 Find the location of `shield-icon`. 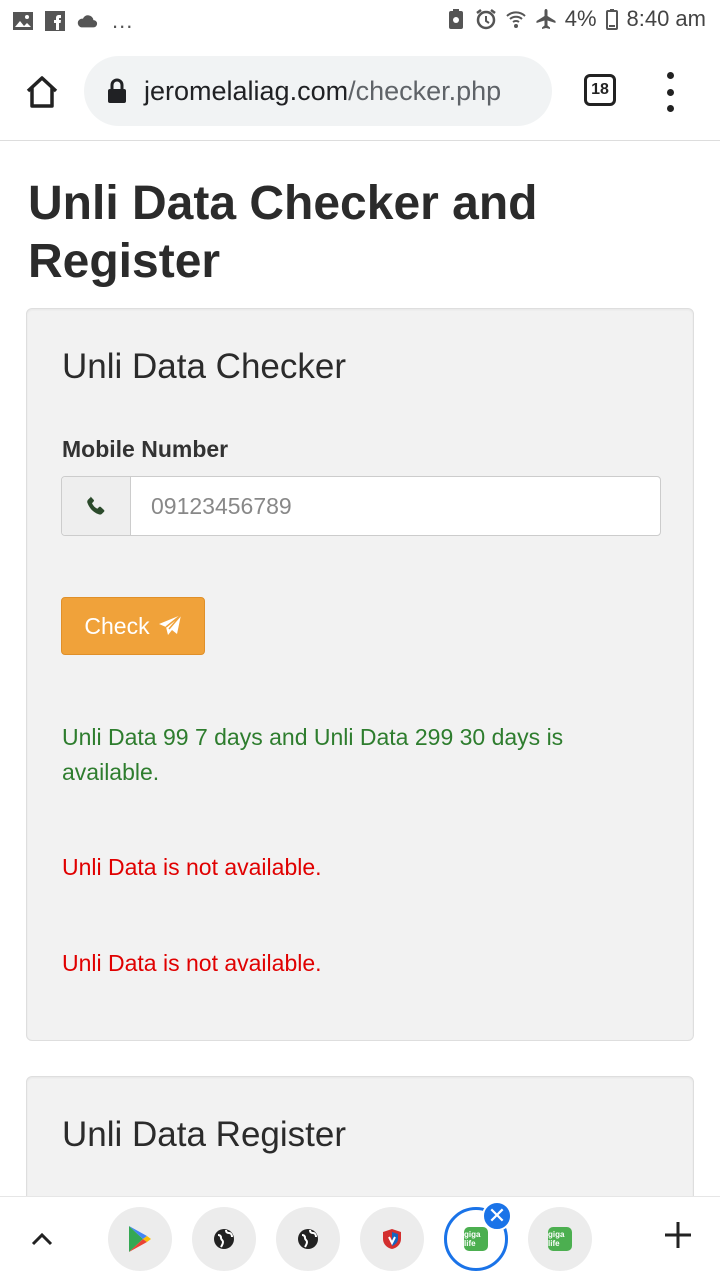

shield-icon is located at coordinates (392, 1239).